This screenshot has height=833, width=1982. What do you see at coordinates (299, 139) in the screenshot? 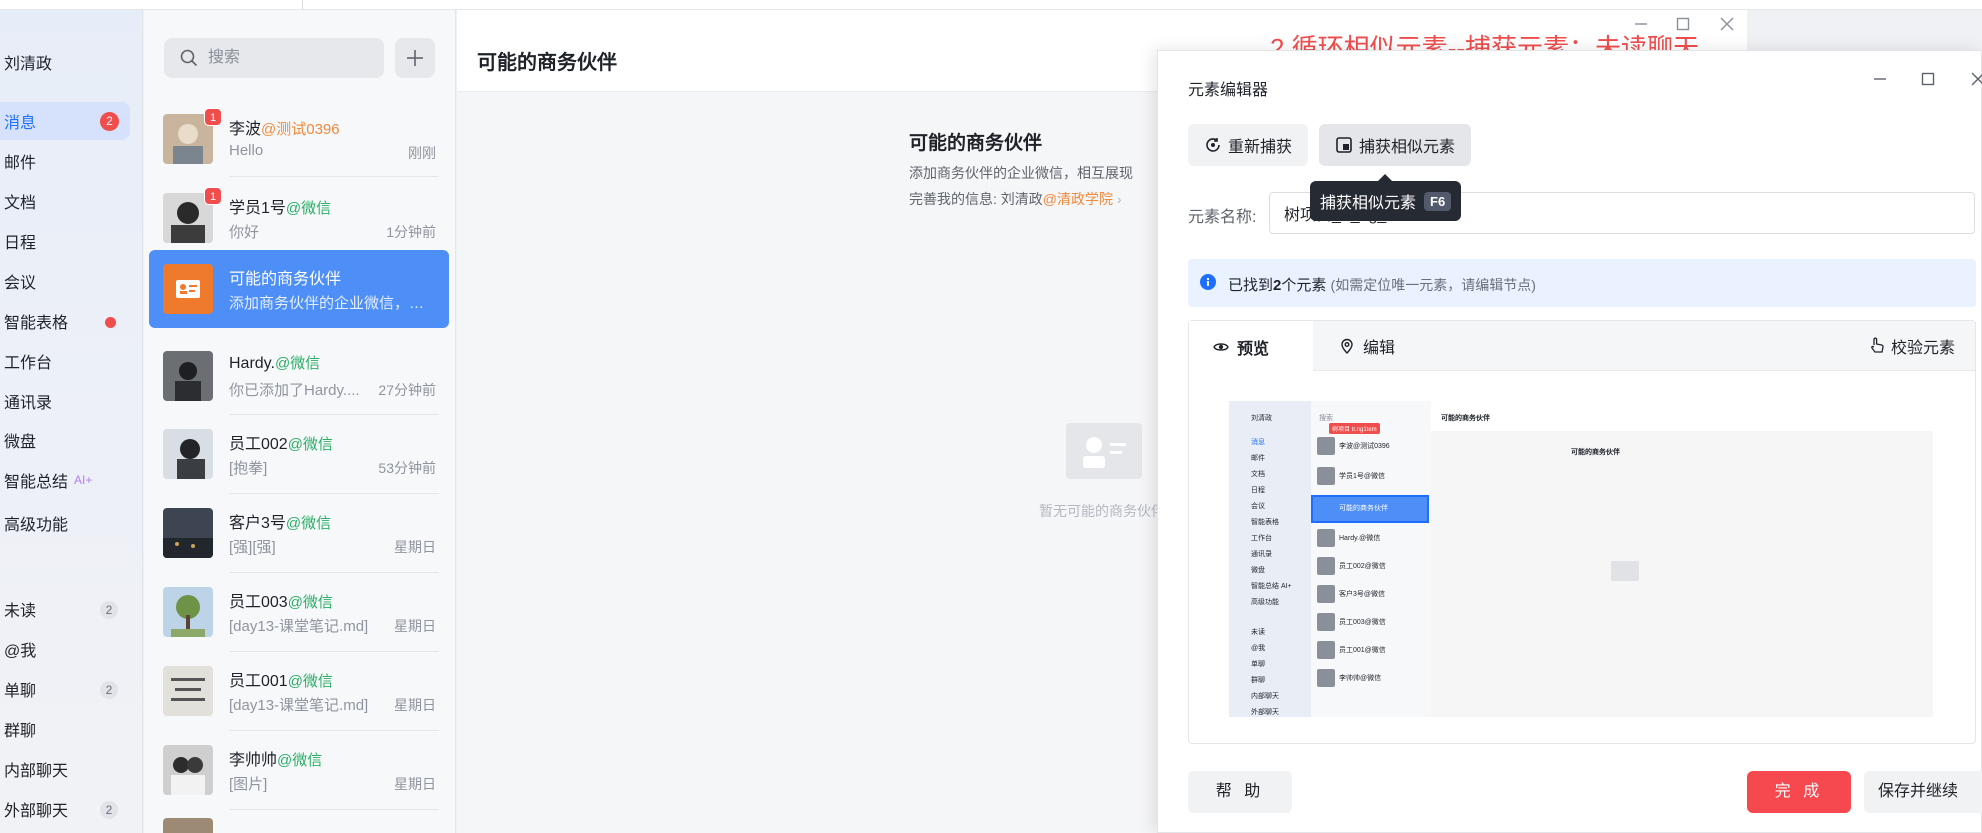
I see `conversation-item: 1 李波@测试0396 Hello 刚刚` at bounding box center [299, 139].